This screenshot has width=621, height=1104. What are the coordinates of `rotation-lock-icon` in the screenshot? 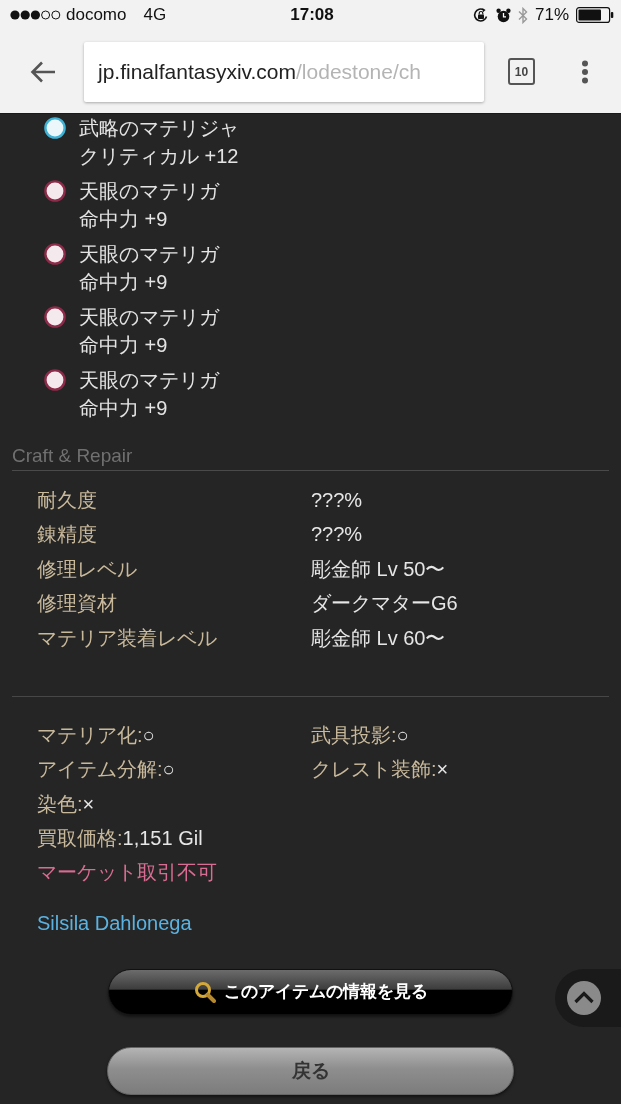 It's located at (480, 15).